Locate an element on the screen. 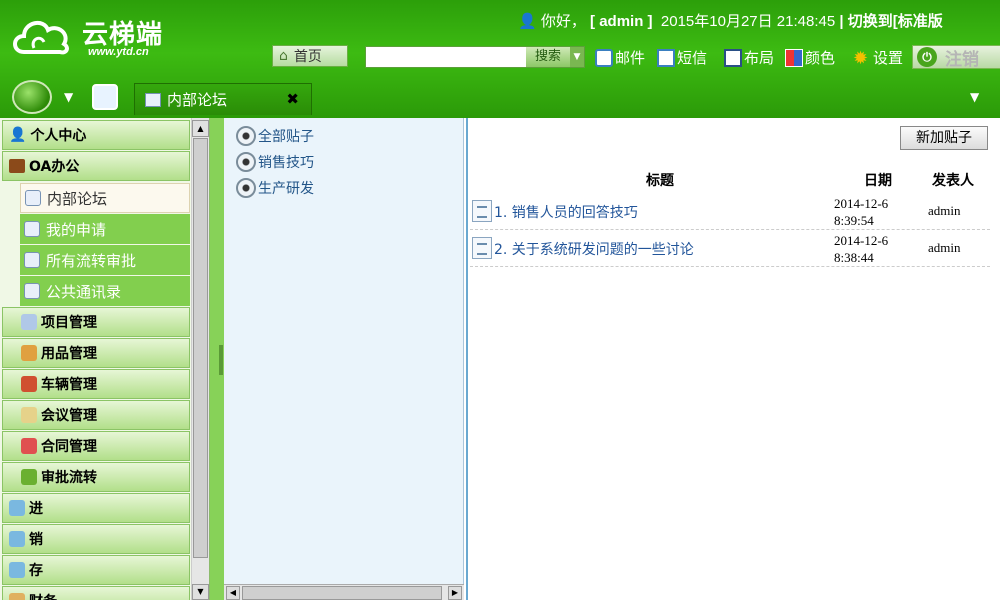 The height and width of the screenshot is (600, 1000). post-author: admin is located at coordinates (944, 247).